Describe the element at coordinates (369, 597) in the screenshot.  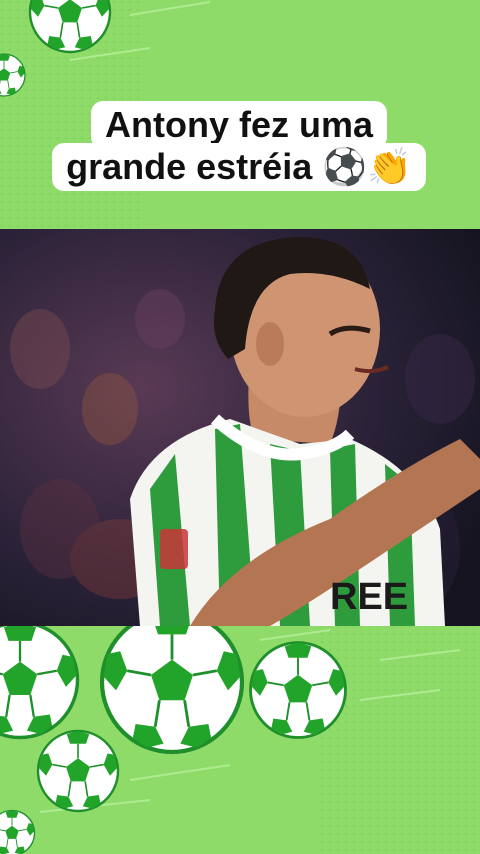
I see `jersey-sponsor-text: REE` at that location.